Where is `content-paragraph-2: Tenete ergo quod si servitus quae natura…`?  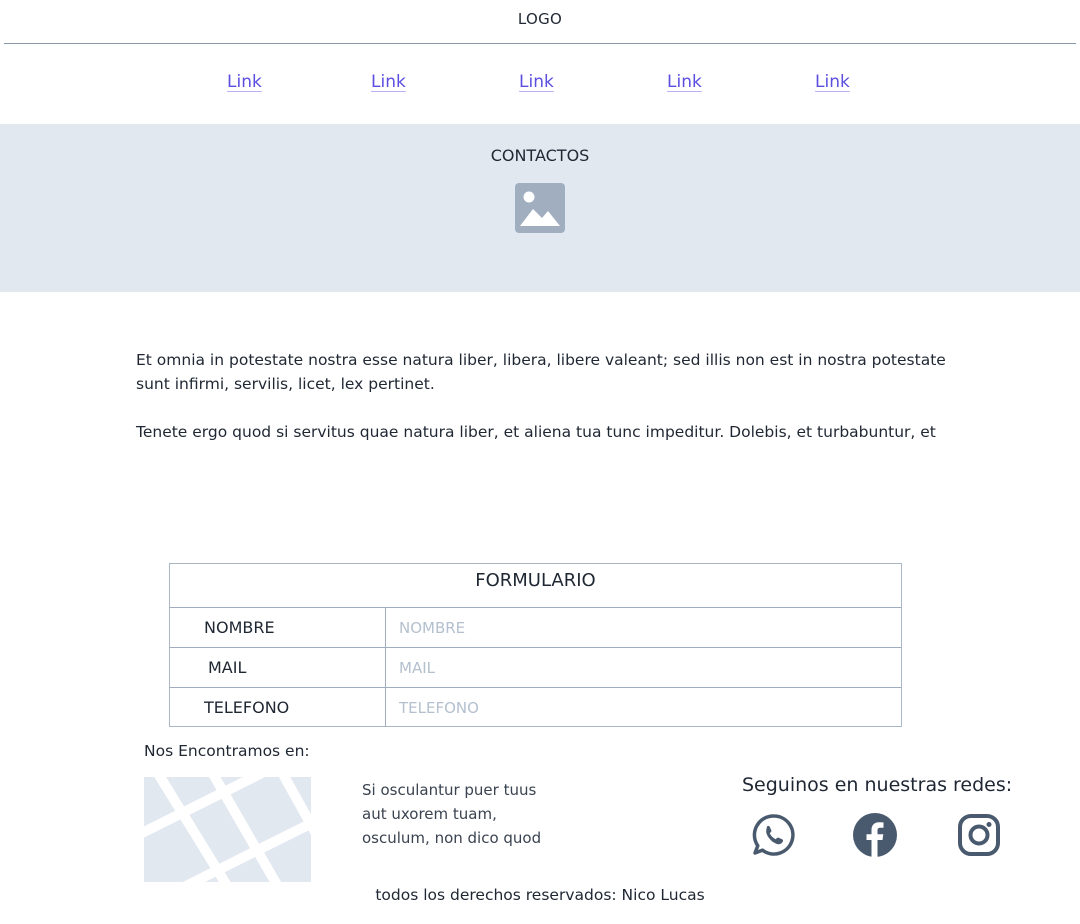
content-paragraph-2: Tenete ergo quod si servitus quae natura… is located at coordinates (536, 432).